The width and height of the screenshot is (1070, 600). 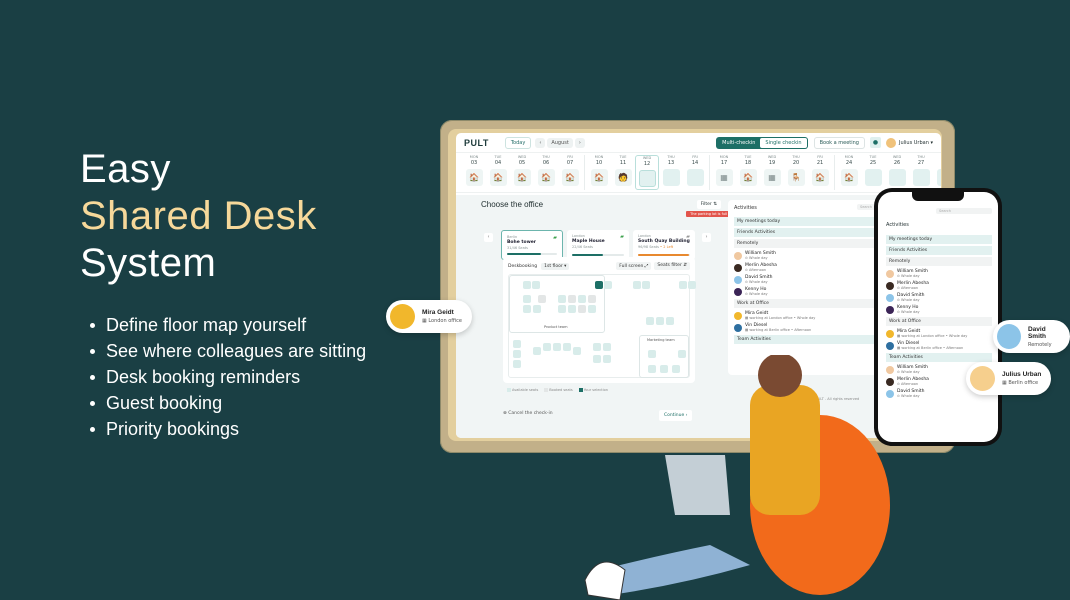 I want to click on phone-search-input: Search, so click(x=964, y=211).